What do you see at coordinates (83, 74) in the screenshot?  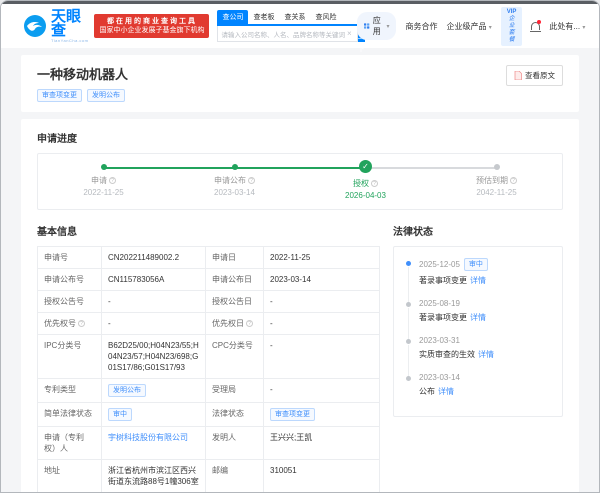 I see `page-title: 一种移动机器人` at bounding box center [83, 74].